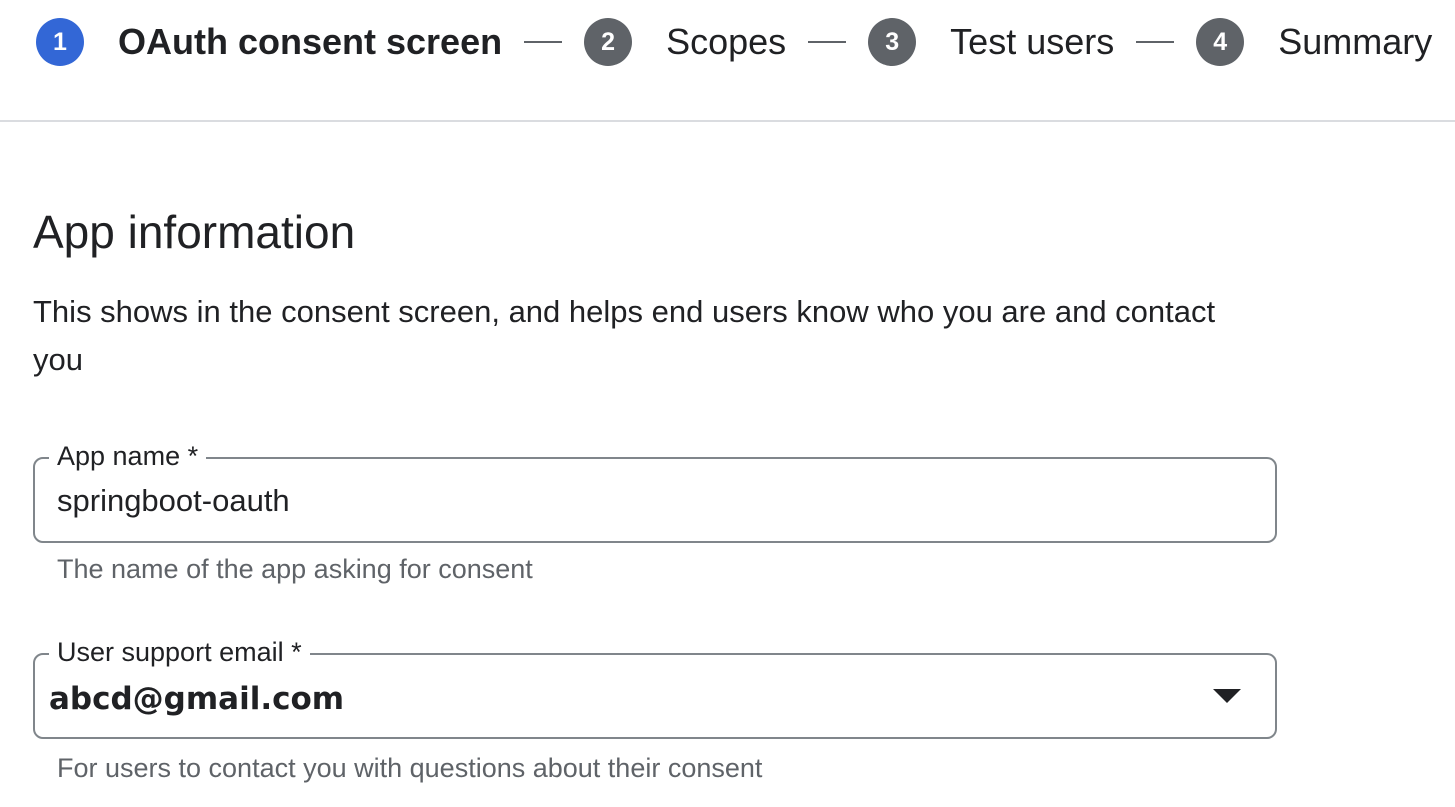 The image size is (1455, 807). What do you see at coordinates (647, 501) in the screenshot?
I see `app-name-input` at bounding box center [647, 501].